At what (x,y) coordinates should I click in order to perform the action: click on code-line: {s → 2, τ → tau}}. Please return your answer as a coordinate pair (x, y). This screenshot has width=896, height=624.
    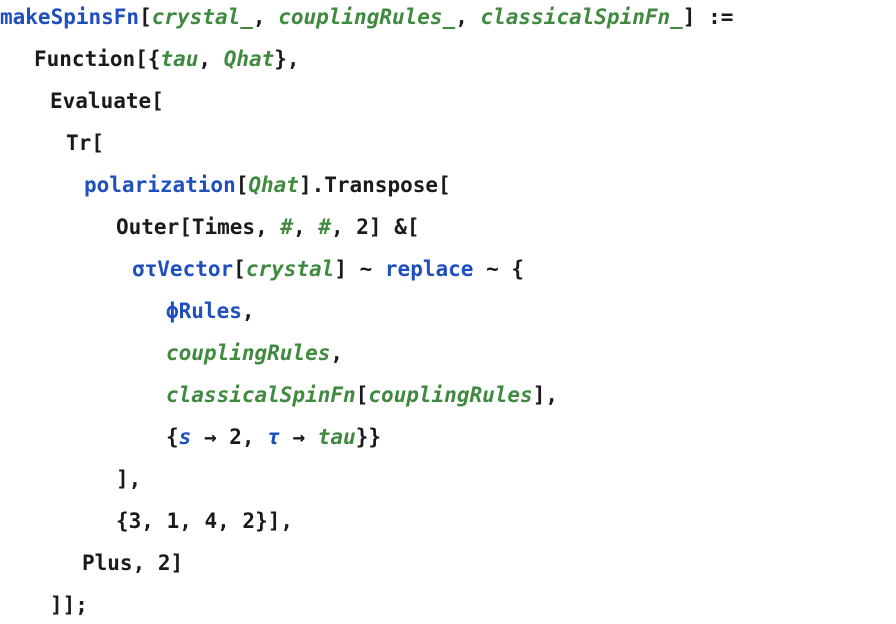
    Looking at the image, I should click on (273, 437).